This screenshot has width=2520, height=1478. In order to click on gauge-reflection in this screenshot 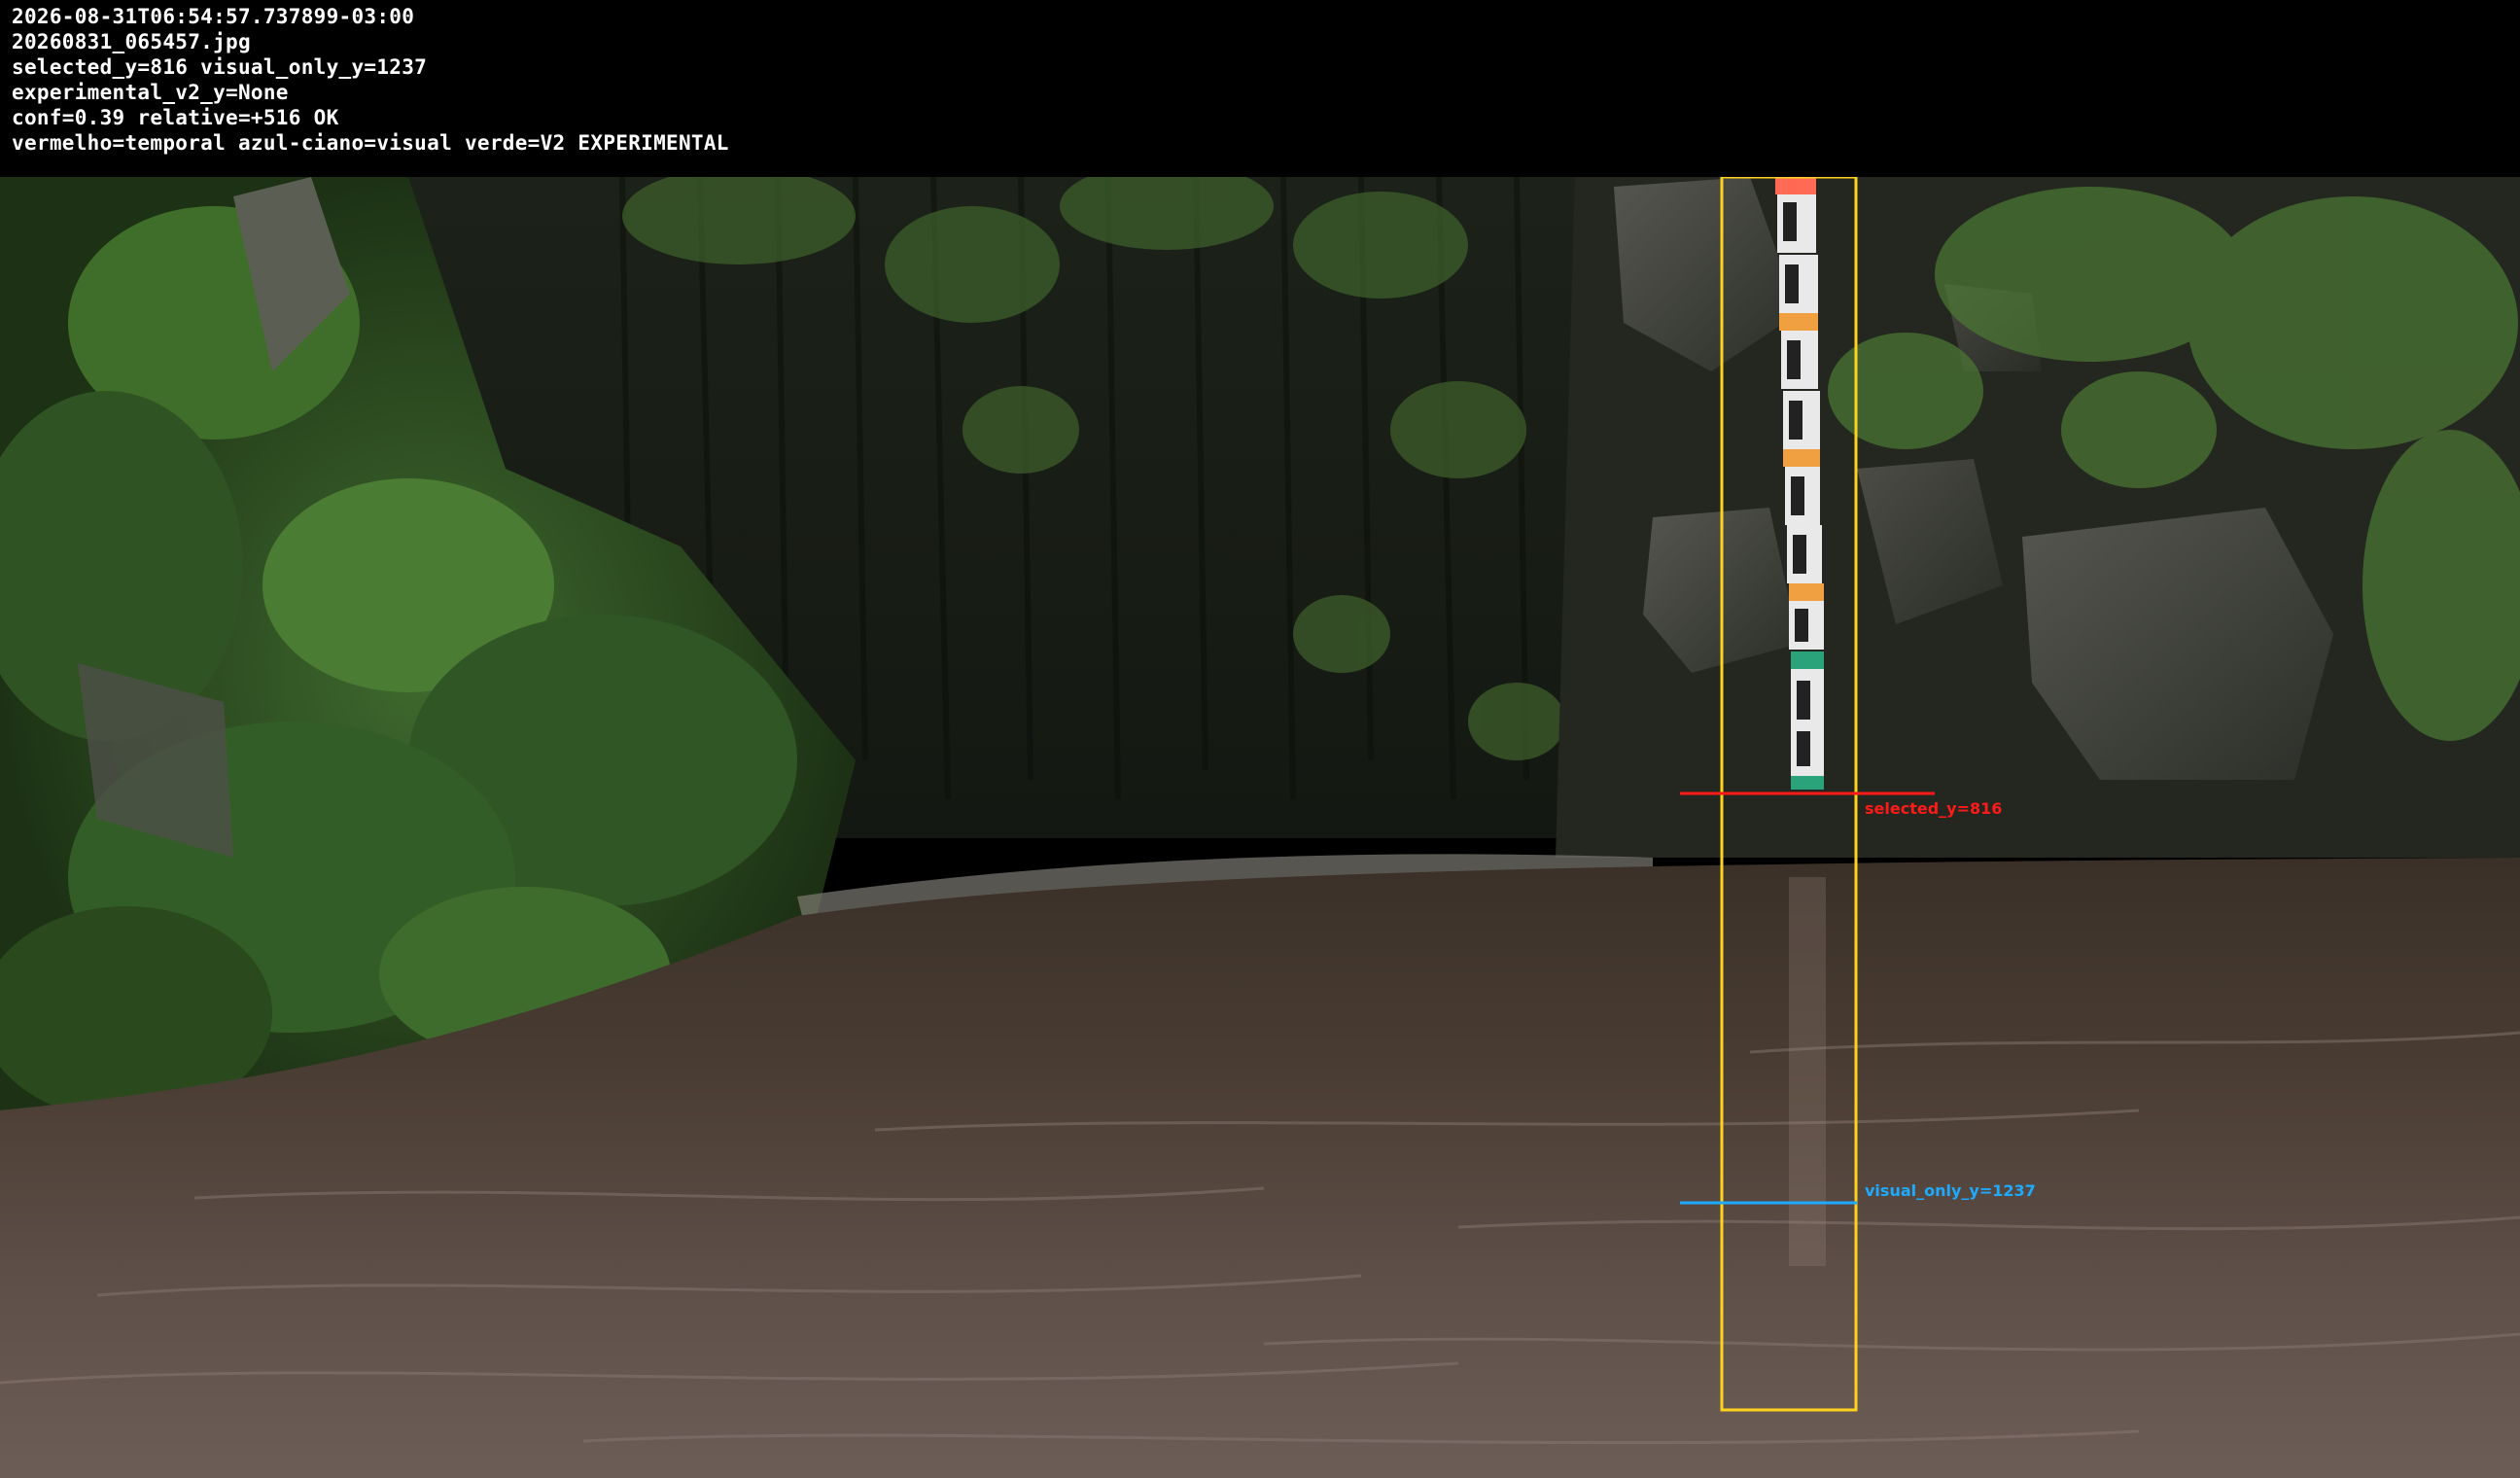, I will do `click(1807, 1071)`.